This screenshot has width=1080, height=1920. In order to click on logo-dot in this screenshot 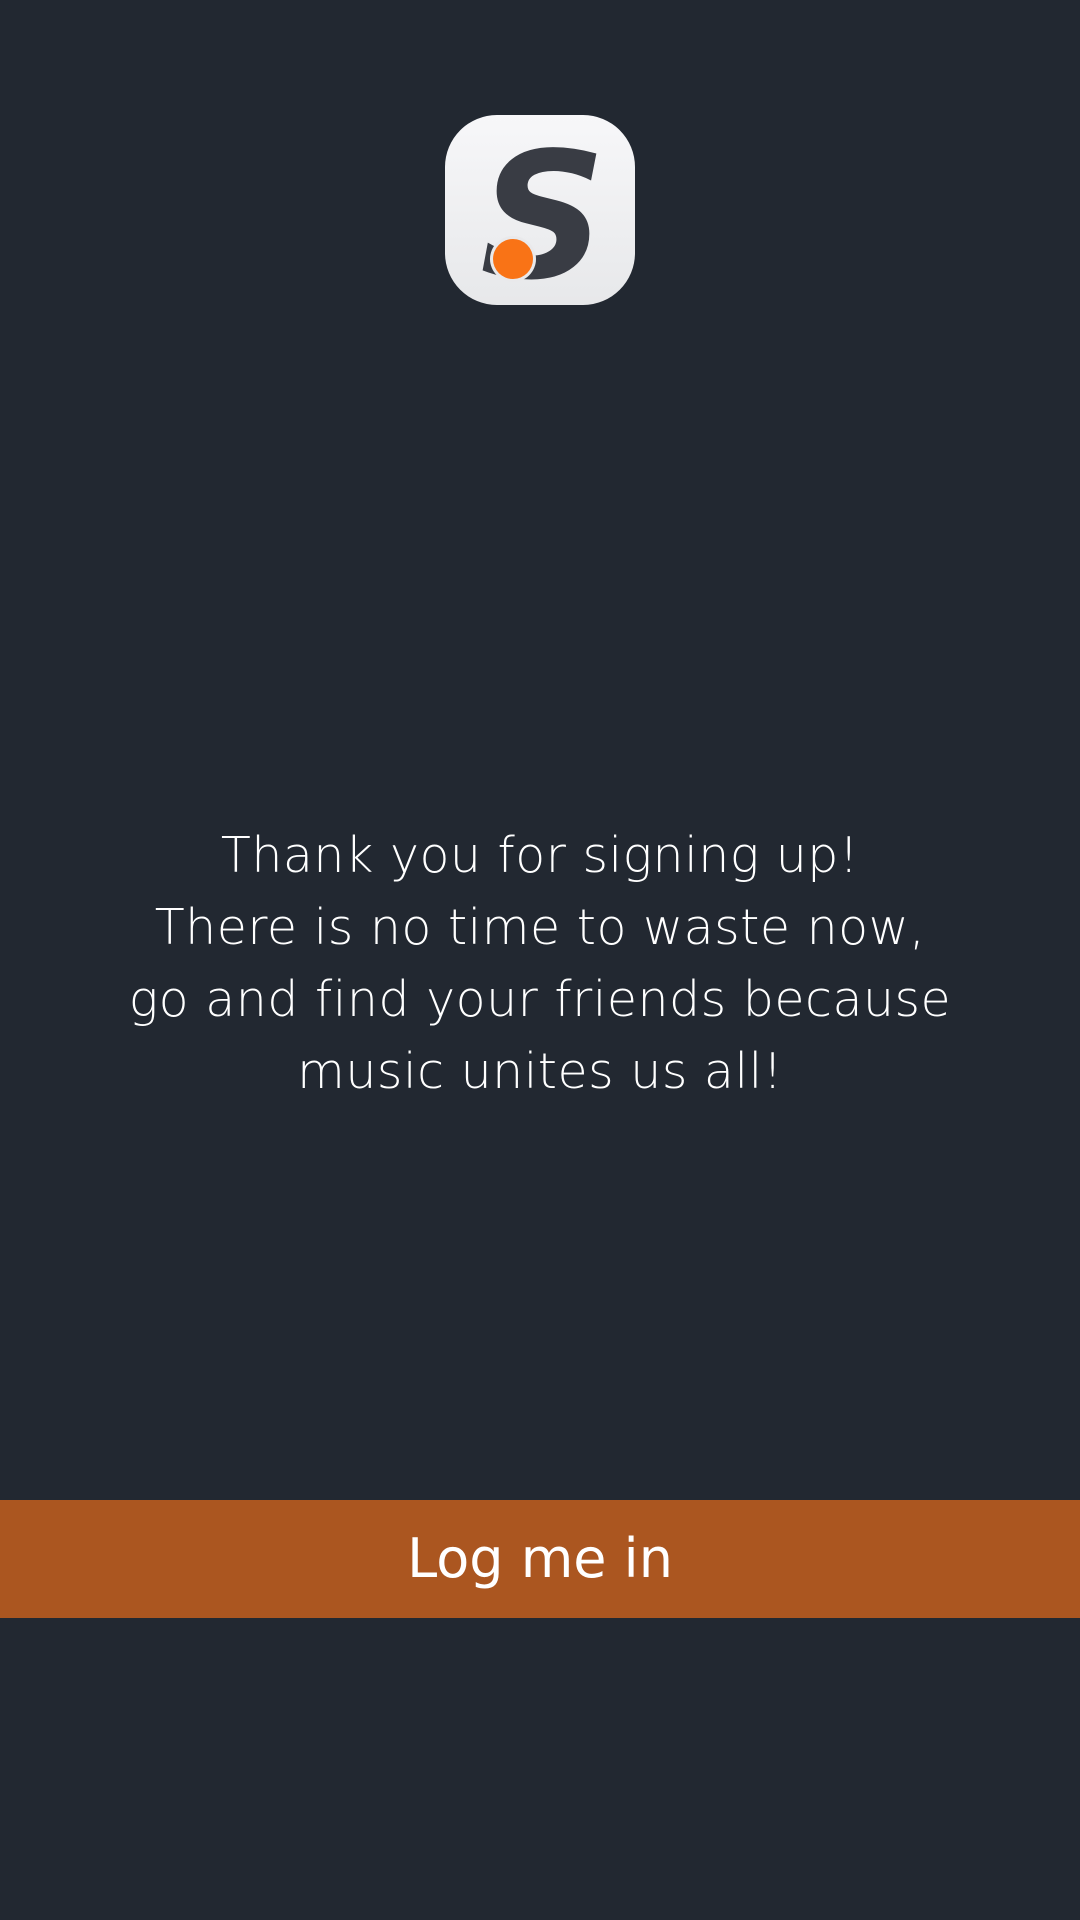, I will do `click(513, 259)`.